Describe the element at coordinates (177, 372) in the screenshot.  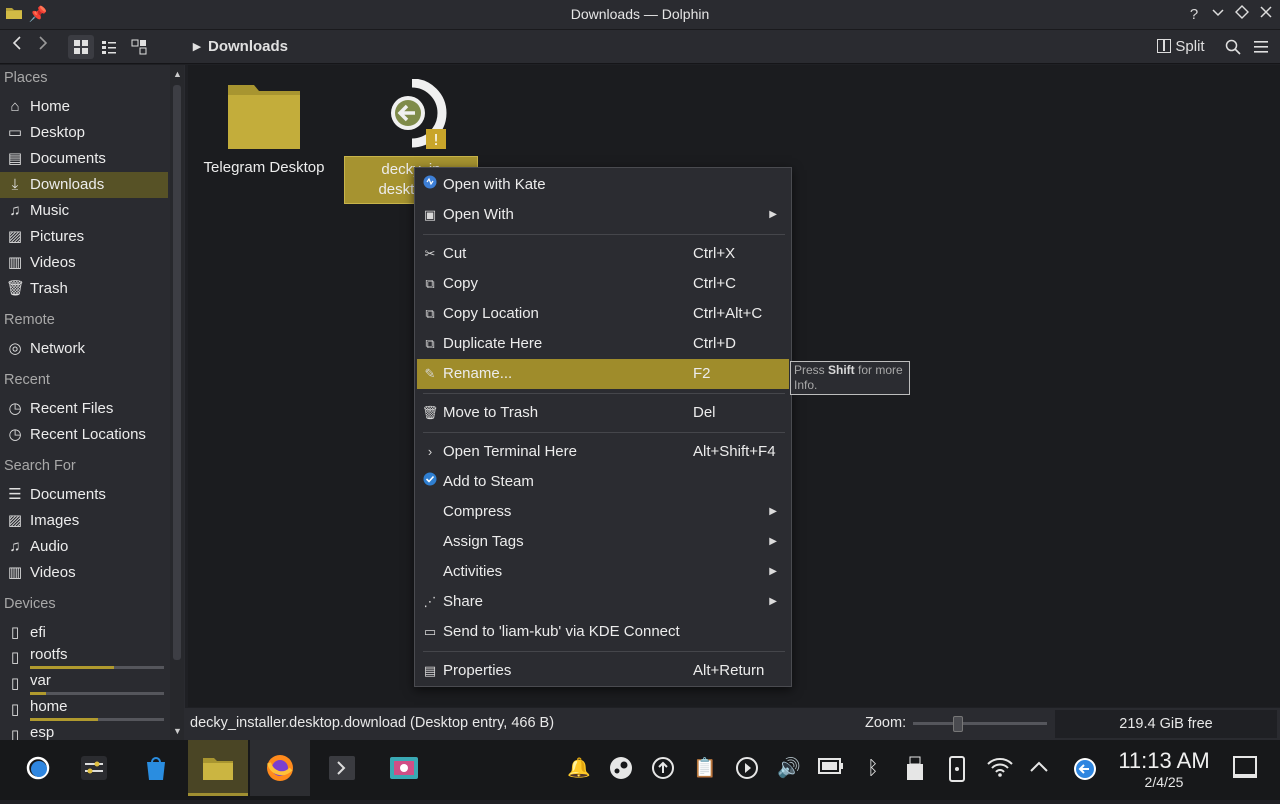
I see `sidebar-scroll-thumb` at that location.